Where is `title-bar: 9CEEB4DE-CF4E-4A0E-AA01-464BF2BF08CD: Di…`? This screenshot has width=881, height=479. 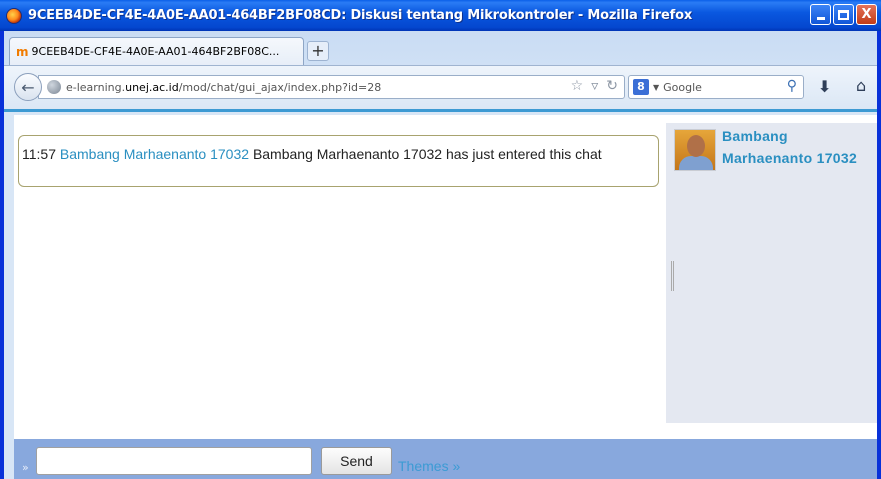 title-bar: 9CEEB4DE-CF4E-4A0E-AA01-464BF2BF08CD: Di… is located at coordinates (440, 15).